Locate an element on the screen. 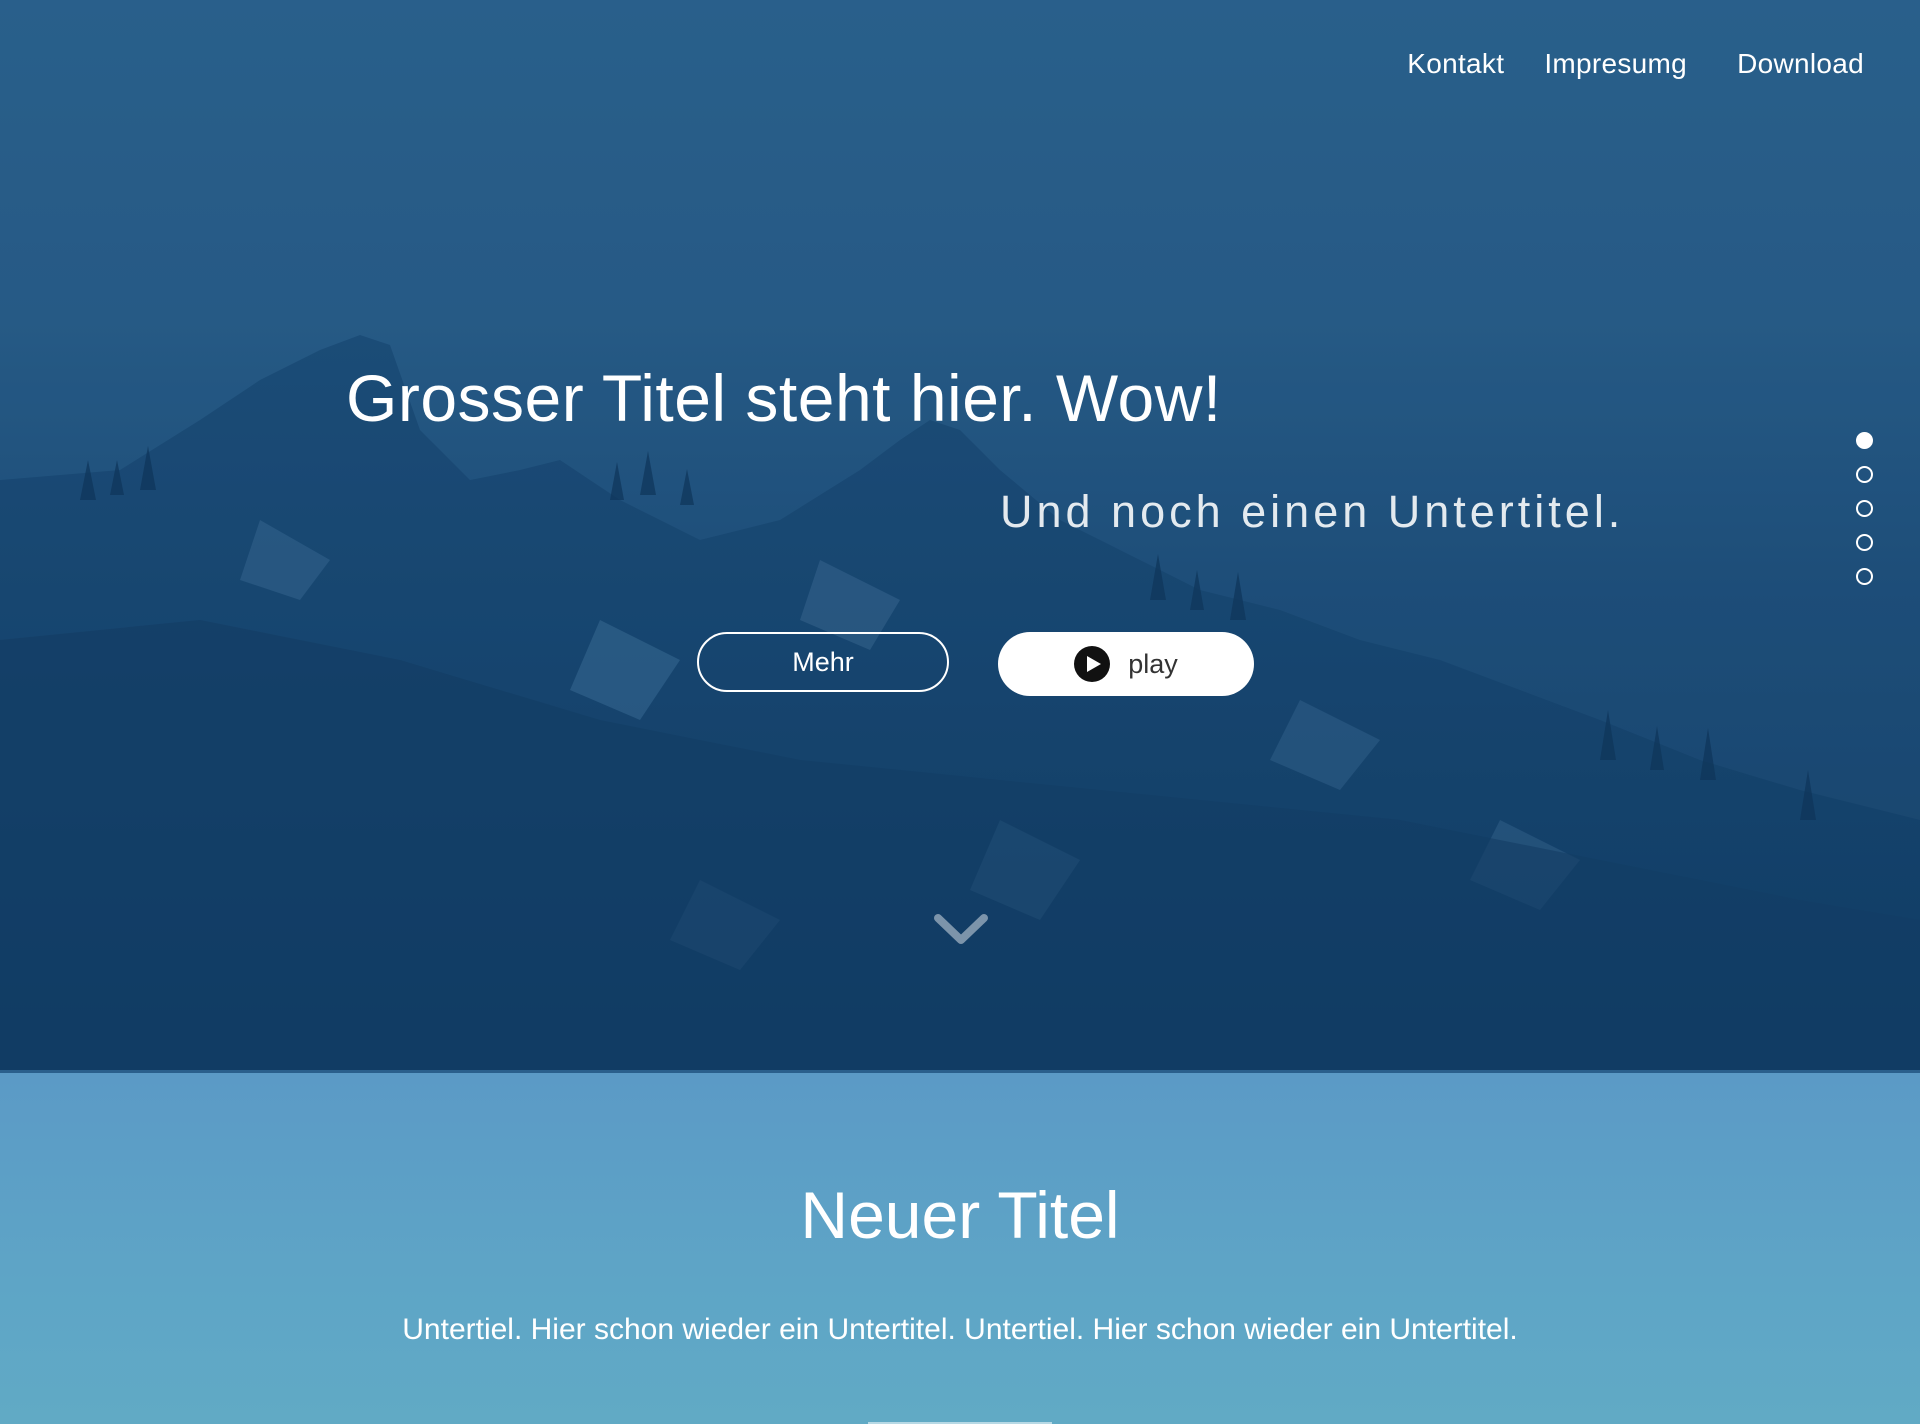 This screenshot has height=1424, width=1920. section-title: Neuer Titel is located at coordinates (960, 1215).